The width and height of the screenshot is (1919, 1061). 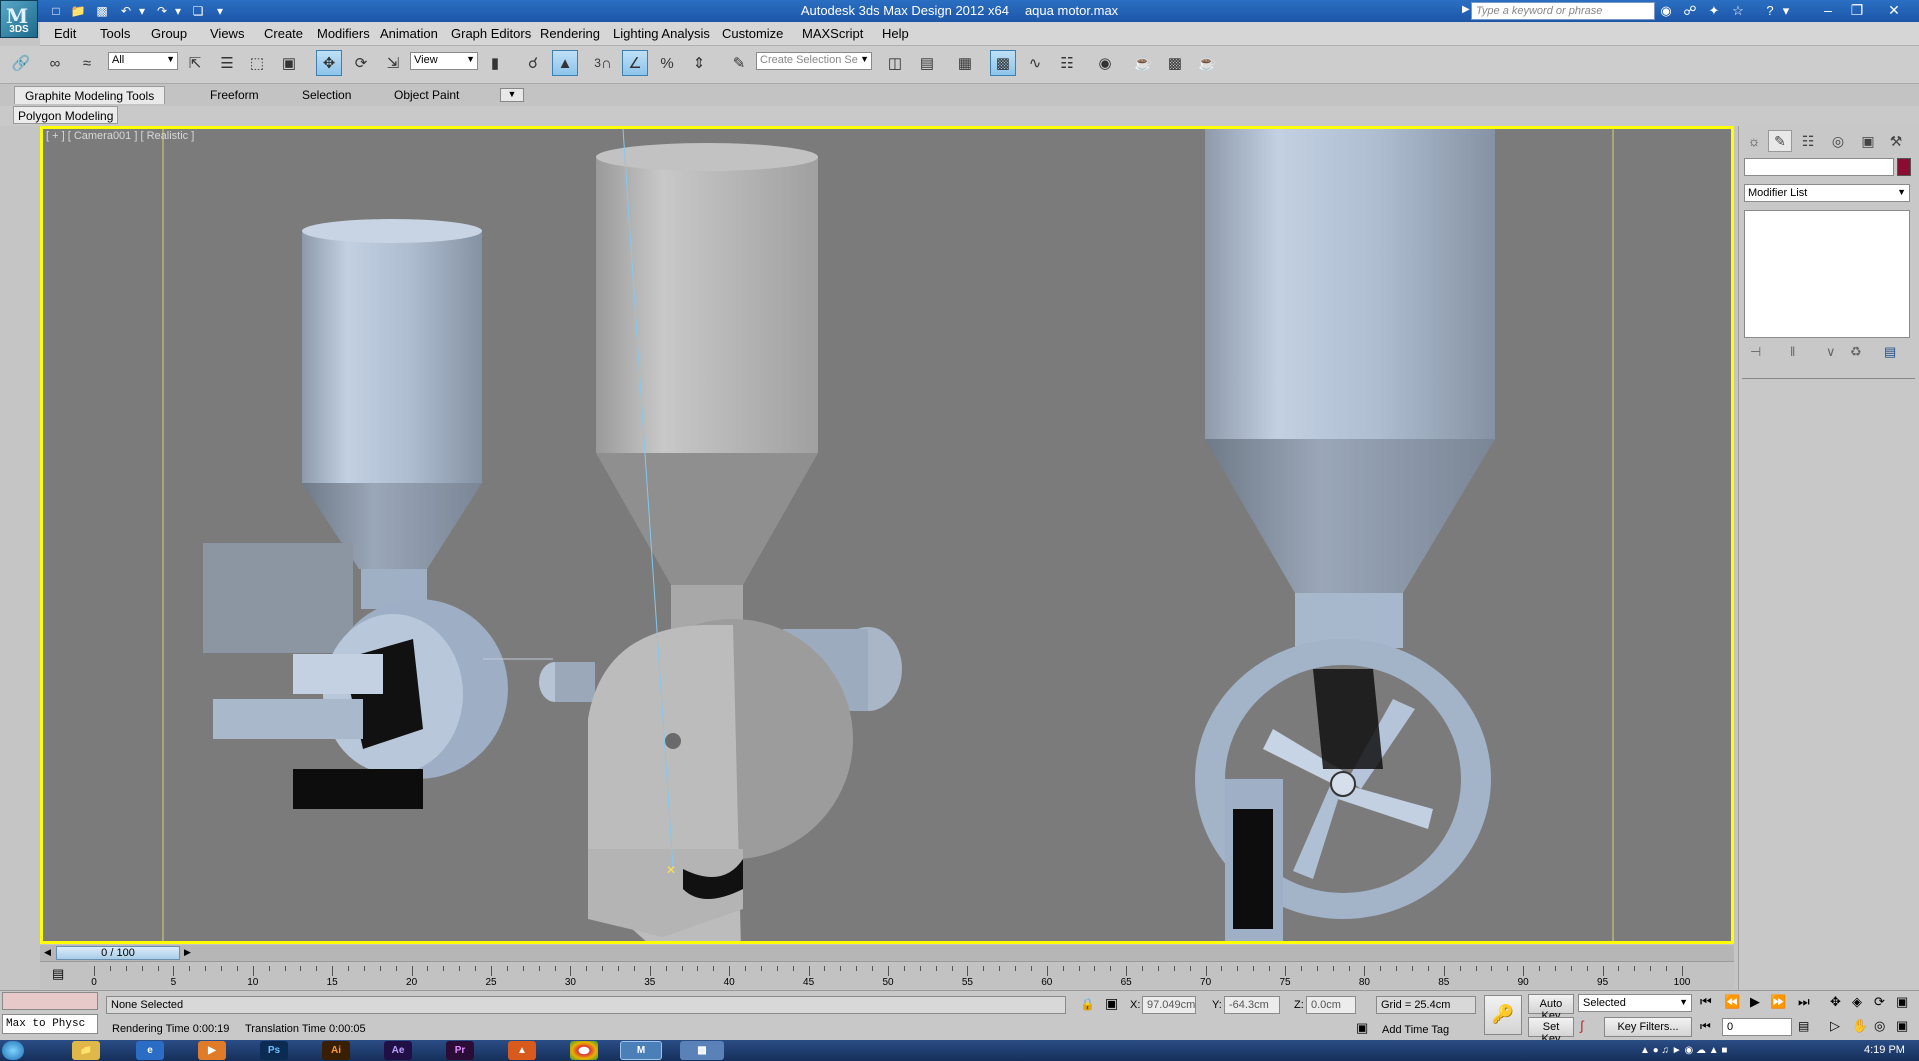 I want to click on create-panel-icon: ☼, so click(x=1754, y=141).